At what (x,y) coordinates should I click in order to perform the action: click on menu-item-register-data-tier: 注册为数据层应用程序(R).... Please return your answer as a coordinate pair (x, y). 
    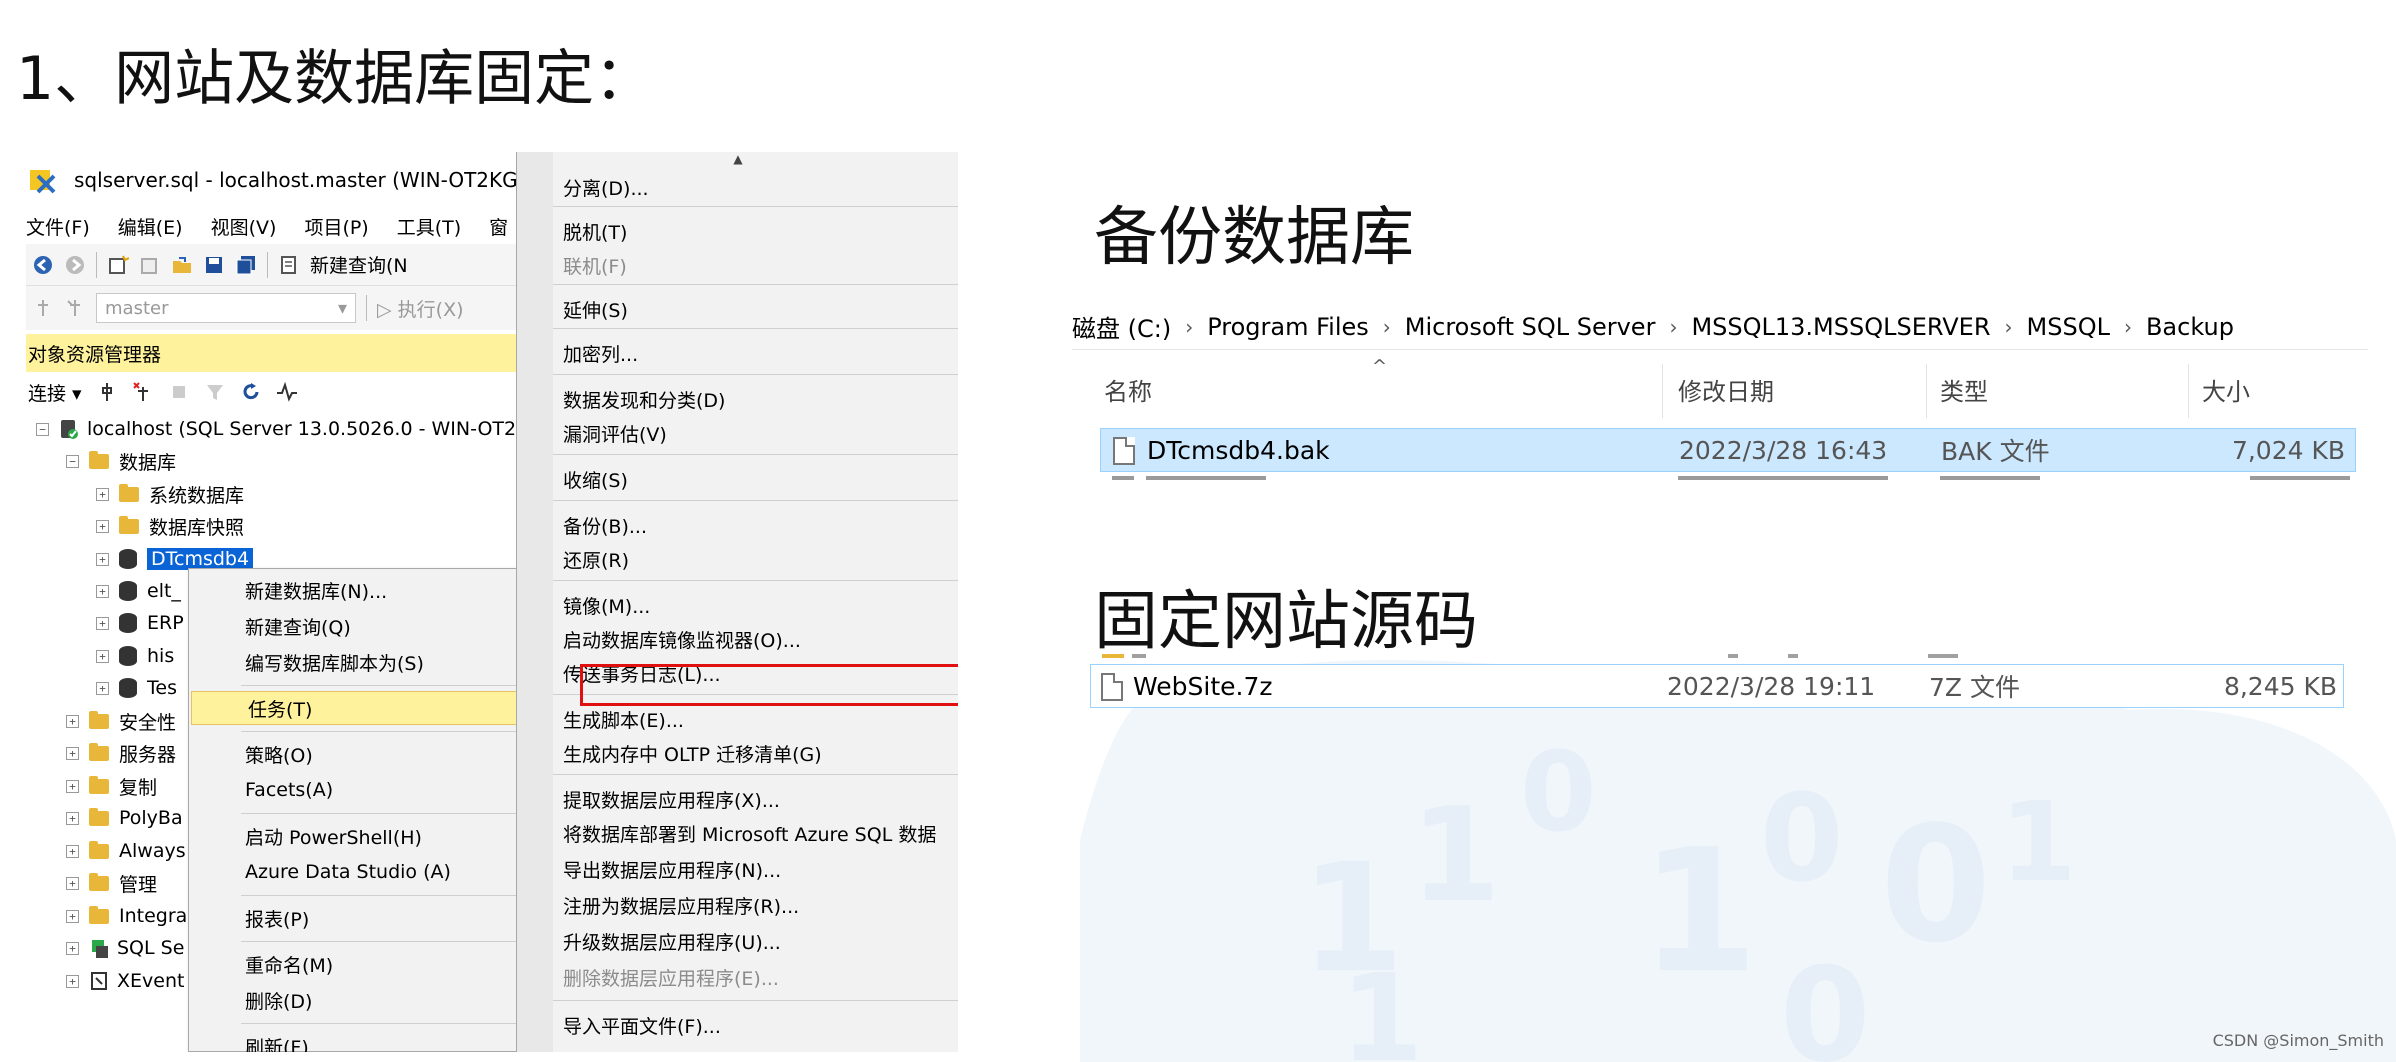
    Looking at the image, I should click on (755, 905).